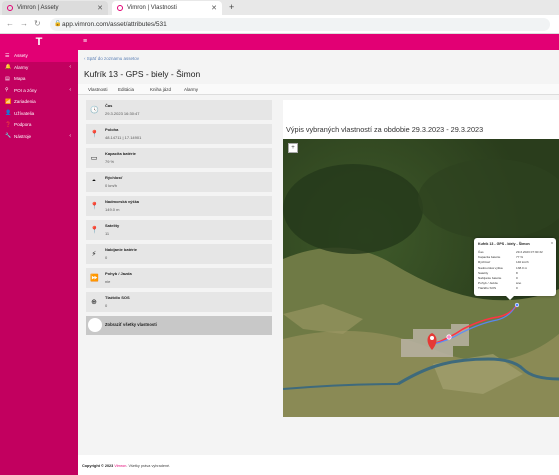 Image resolution: width=559 pixels, height=475 pixels. I want to click on popup-row-value: 8, so click(517, 272).